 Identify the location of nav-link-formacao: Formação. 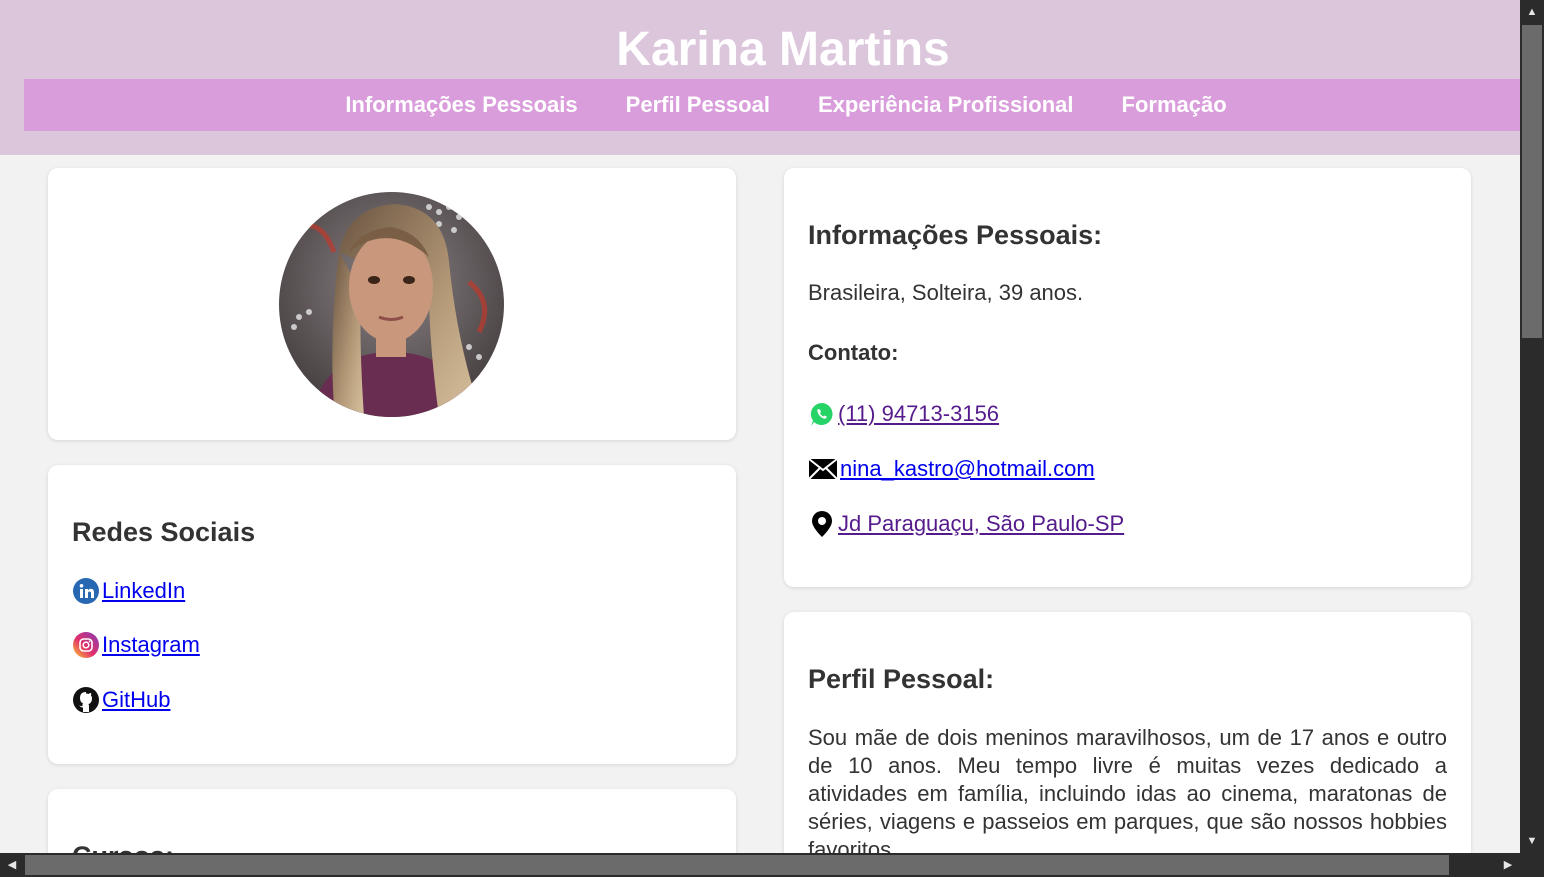
(1174, 105).